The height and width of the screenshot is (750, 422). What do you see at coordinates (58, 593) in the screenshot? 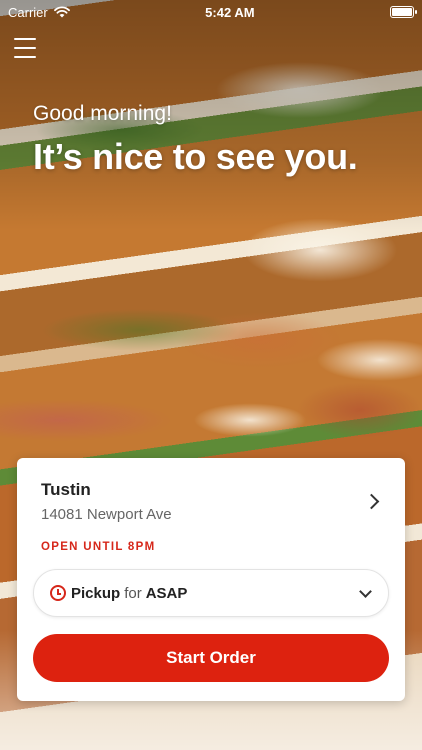
I see `clock-icon` at bounding box center [58, 593].